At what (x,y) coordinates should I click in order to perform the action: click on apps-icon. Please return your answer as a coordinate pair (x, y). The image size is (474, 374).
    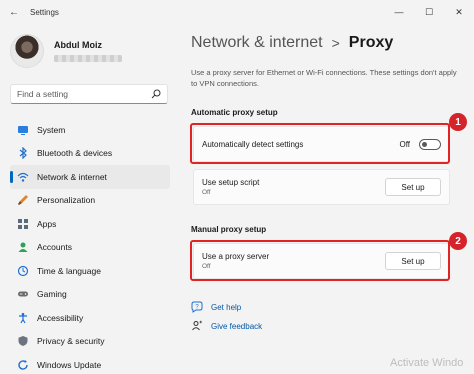
    Looking at the image, I should click on (23, 223).